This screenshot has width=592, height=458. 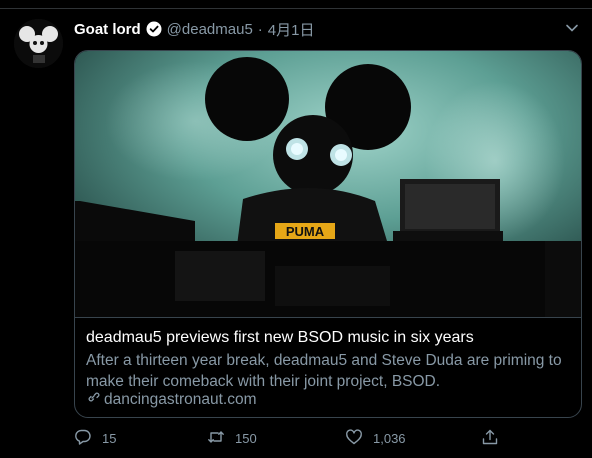 I want to click on handle: @deadmau5, so click(x=210, y=29).